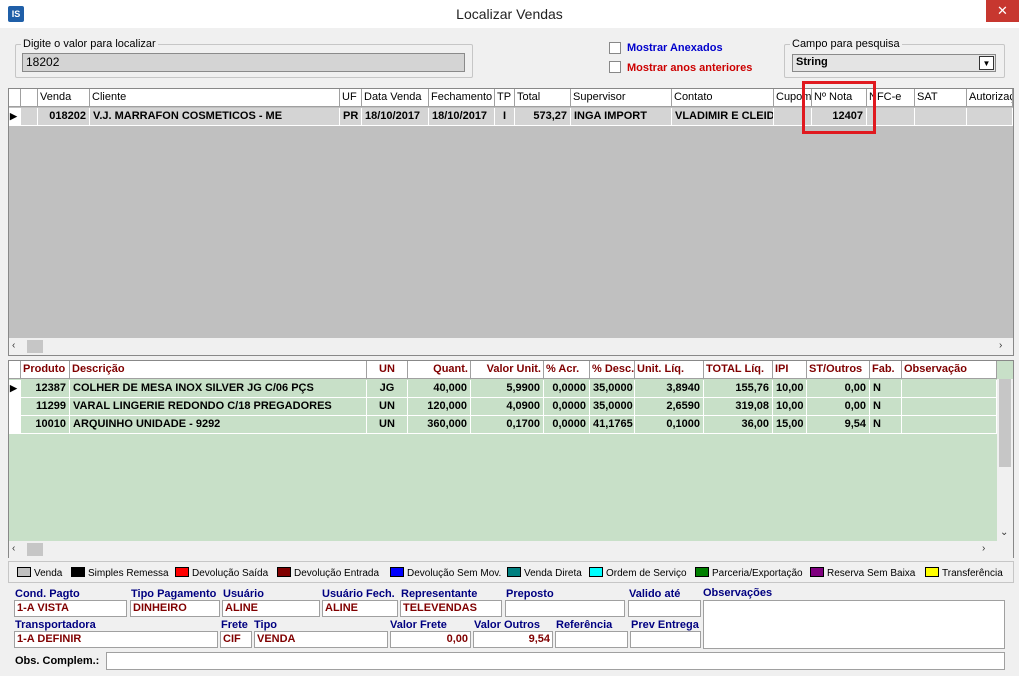 The image size is (1019, 676). Describe the element at coordinates (621, 98) in the screenshot. I see `col-supervisor: Supervisor` at that location.